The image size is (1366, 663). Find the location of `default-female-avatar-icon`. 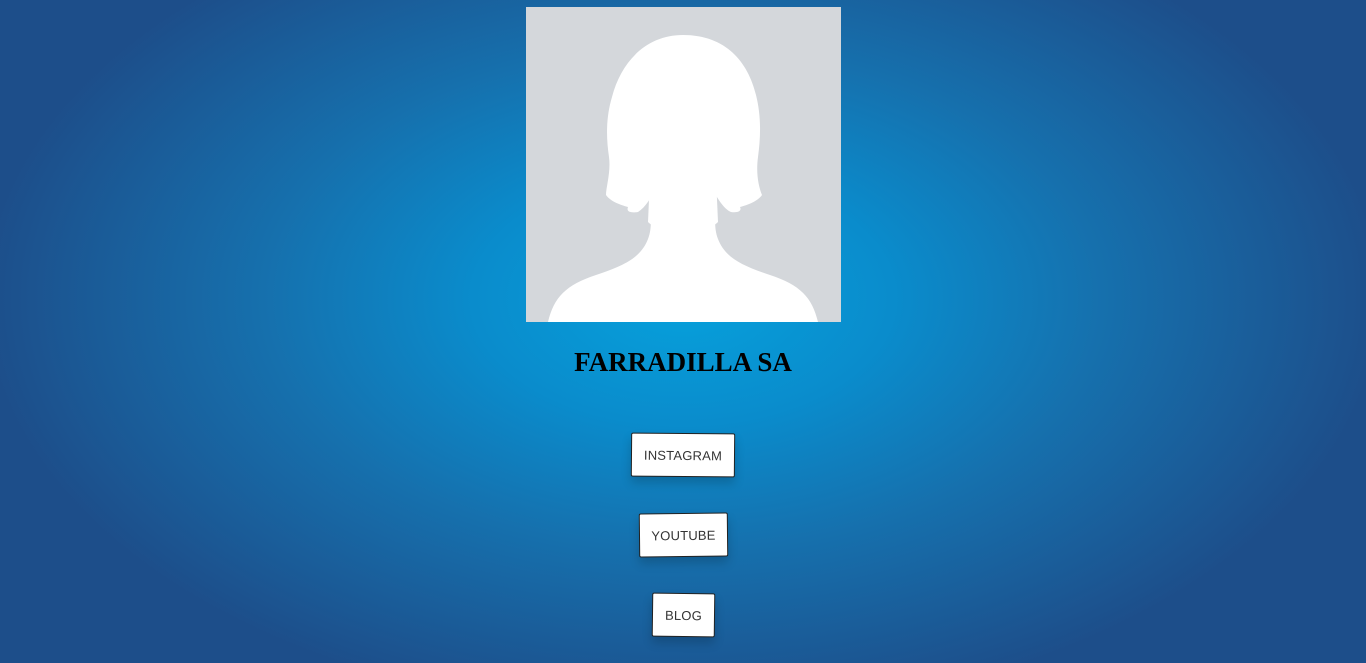

default-female-avatar-icon is located at coordinates (683, 178).